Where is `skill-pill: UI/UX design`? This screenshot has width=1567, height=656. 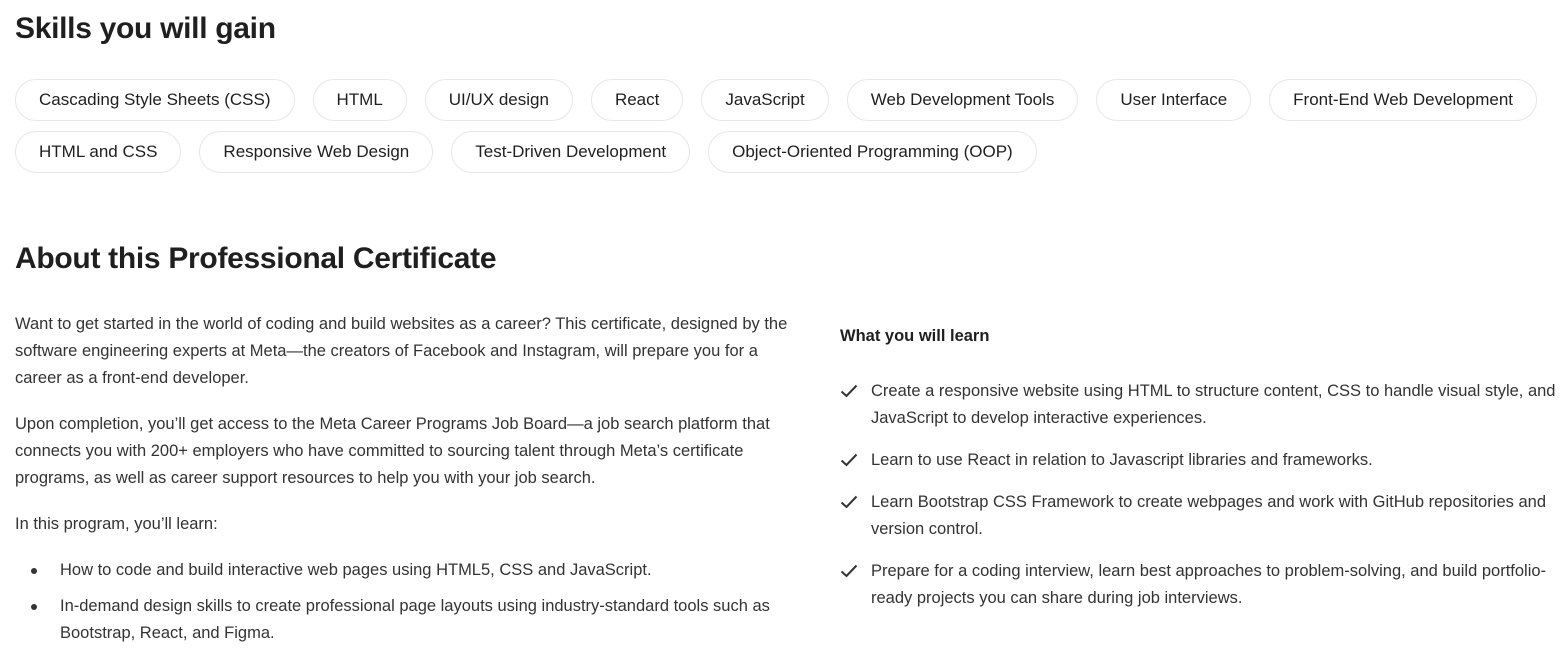
skill-pill: UI/UX design is located at coordinates (498, 100).